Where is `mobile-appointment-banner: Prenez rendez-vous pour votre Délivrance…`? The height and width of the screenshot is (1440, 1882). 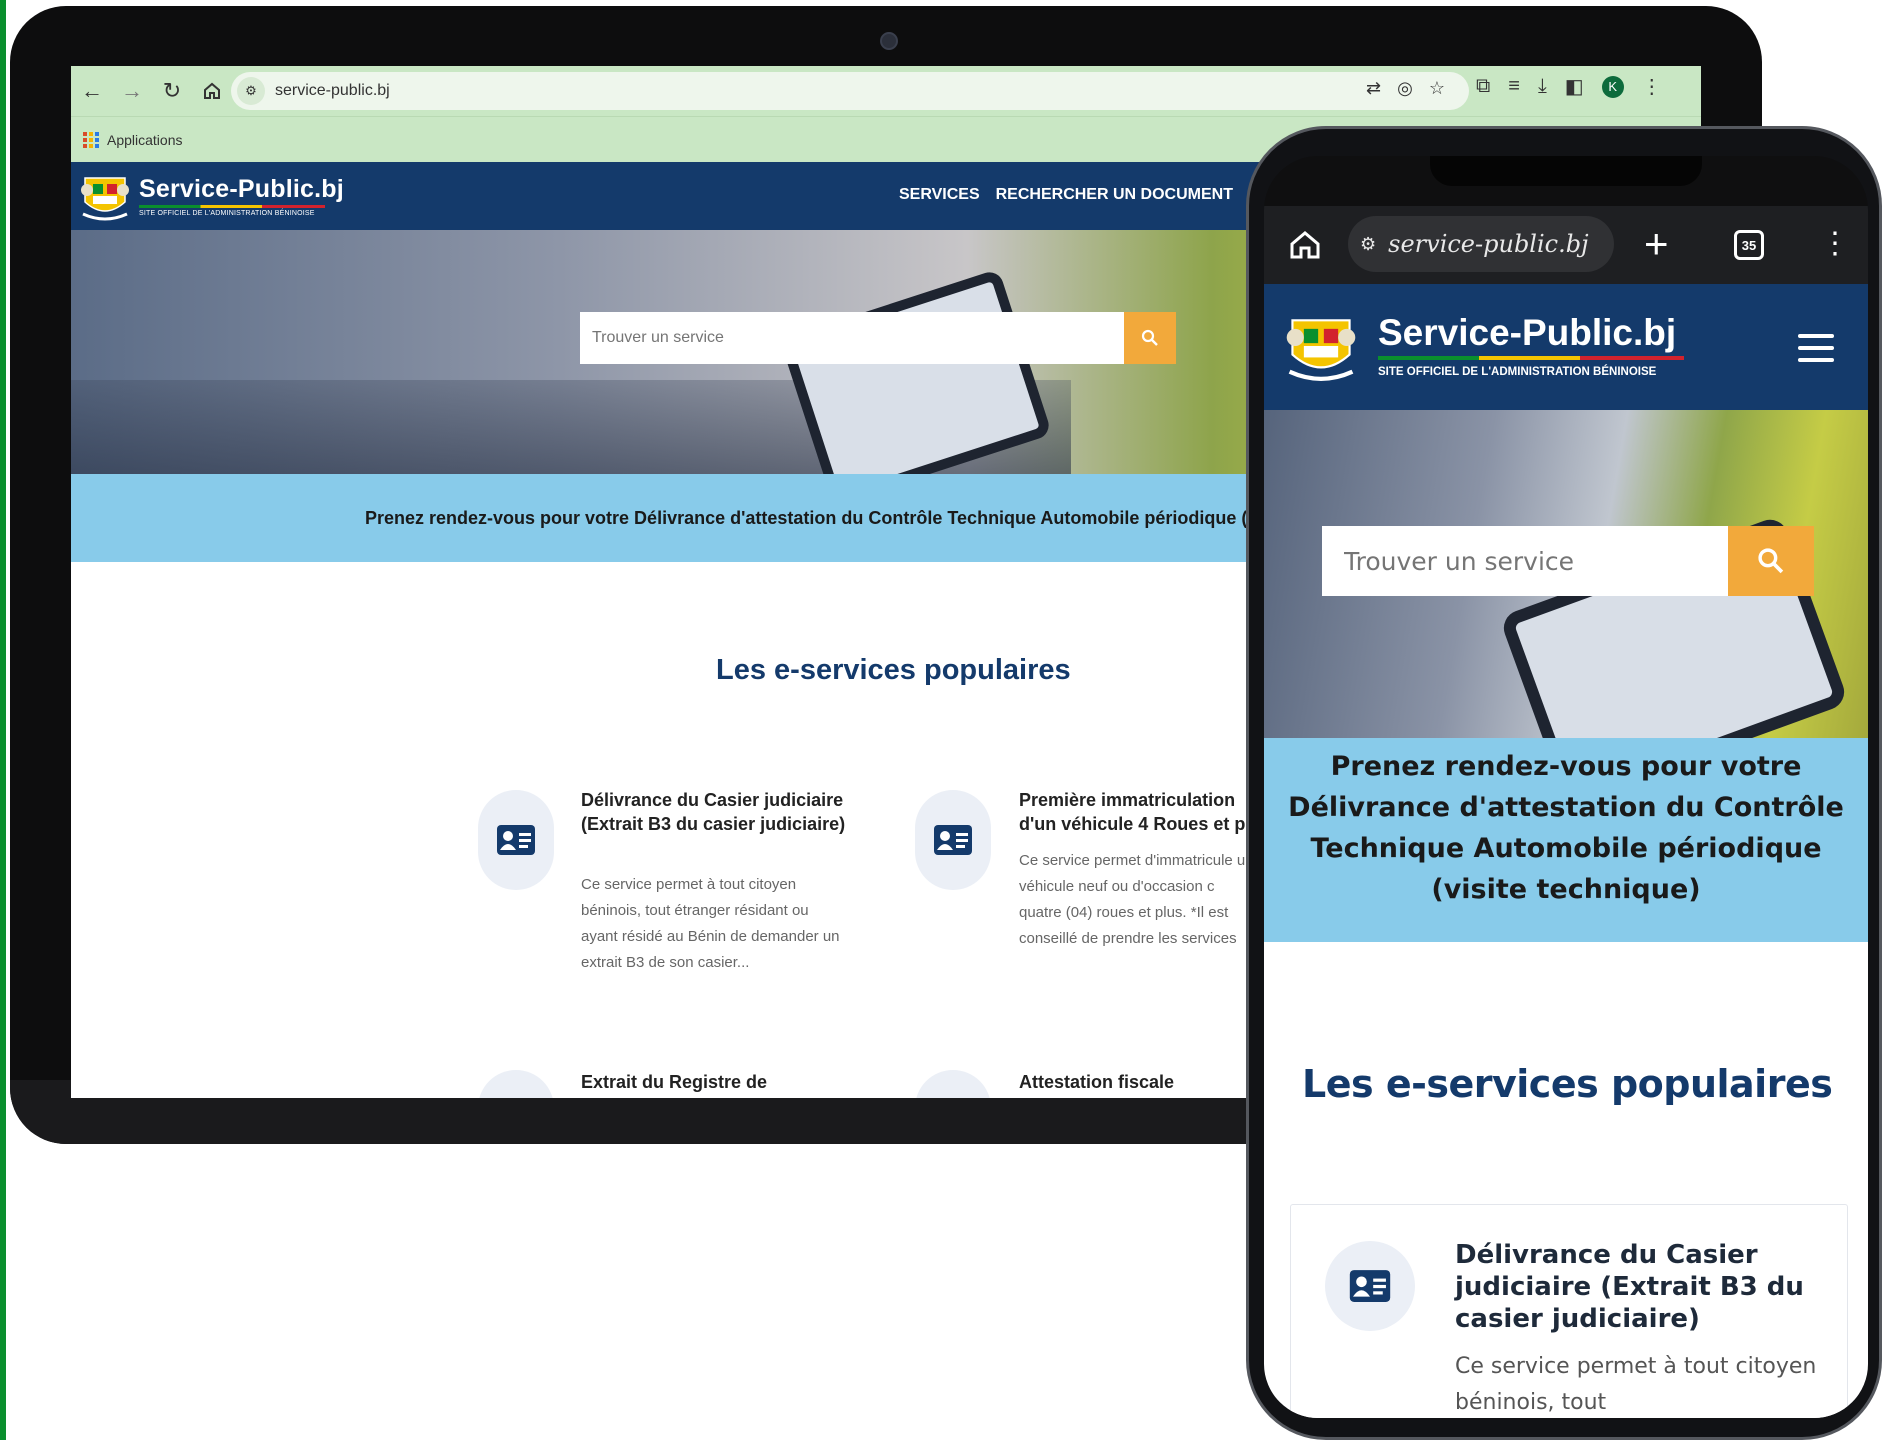
mobile-appointment-banner: Prenez rendez-vous pour votre Délivrance… is located at coordinates (1566, 840).